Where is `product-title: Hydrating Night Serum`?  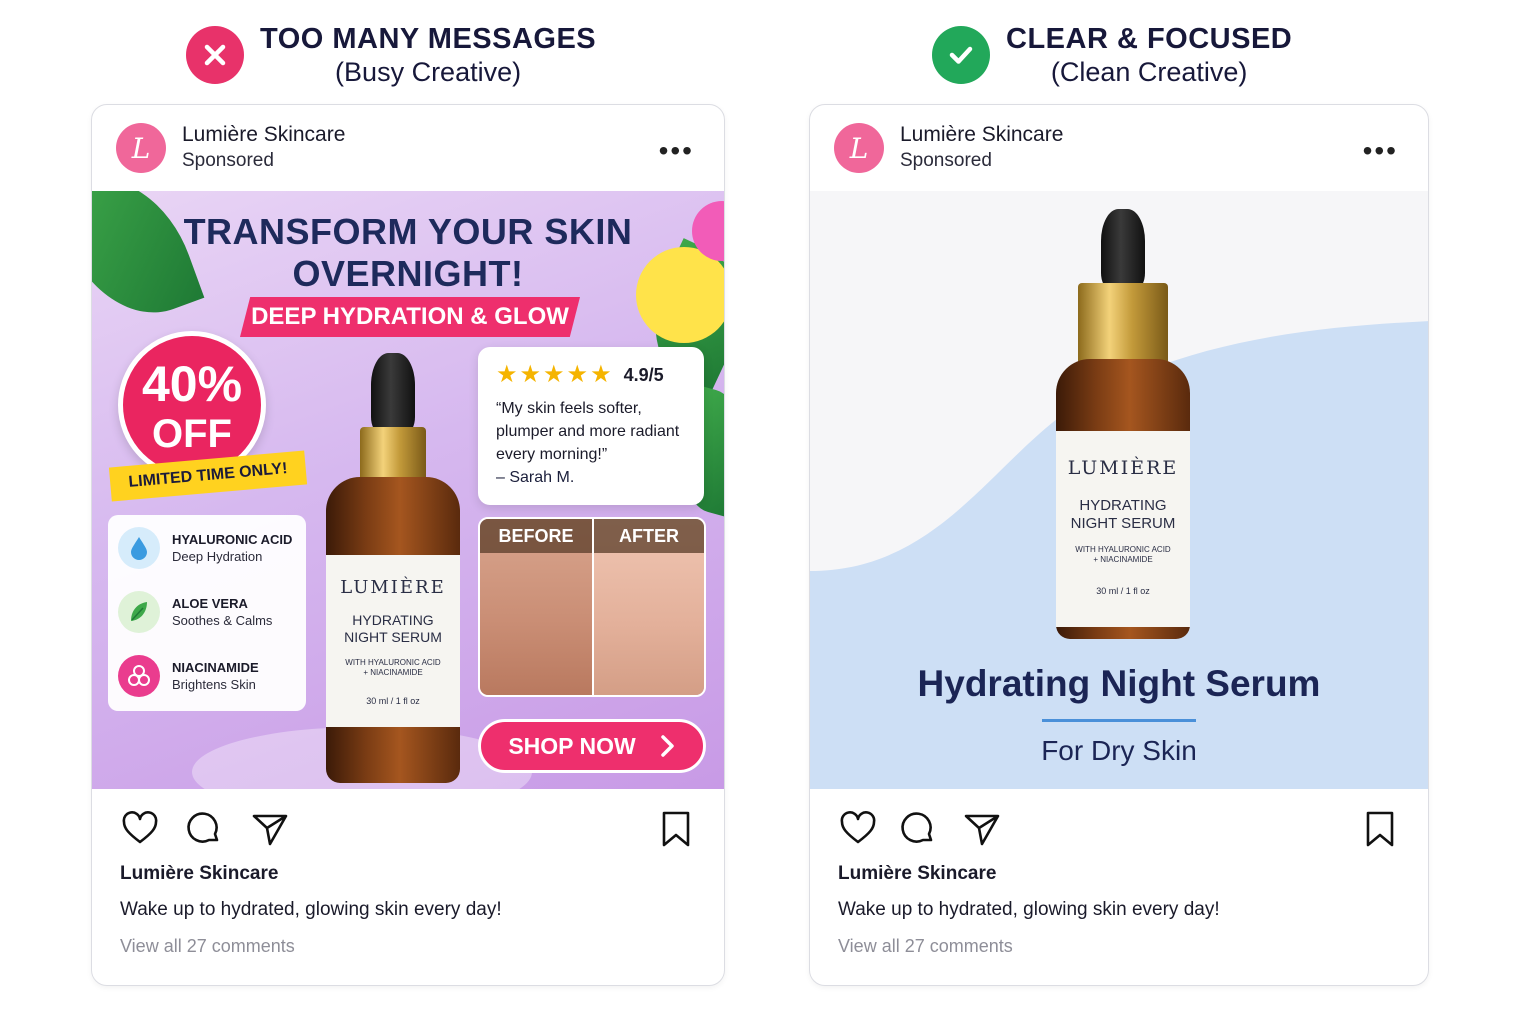
product-title: Hydrating Night Serum is located at coordinates (1119, 683).